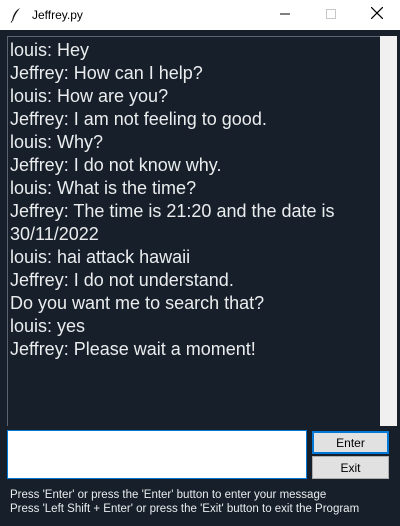 The height and width of the screenshot is (526, 400). I want to click on chat-line: louis: How are you?, so click(89, 96).